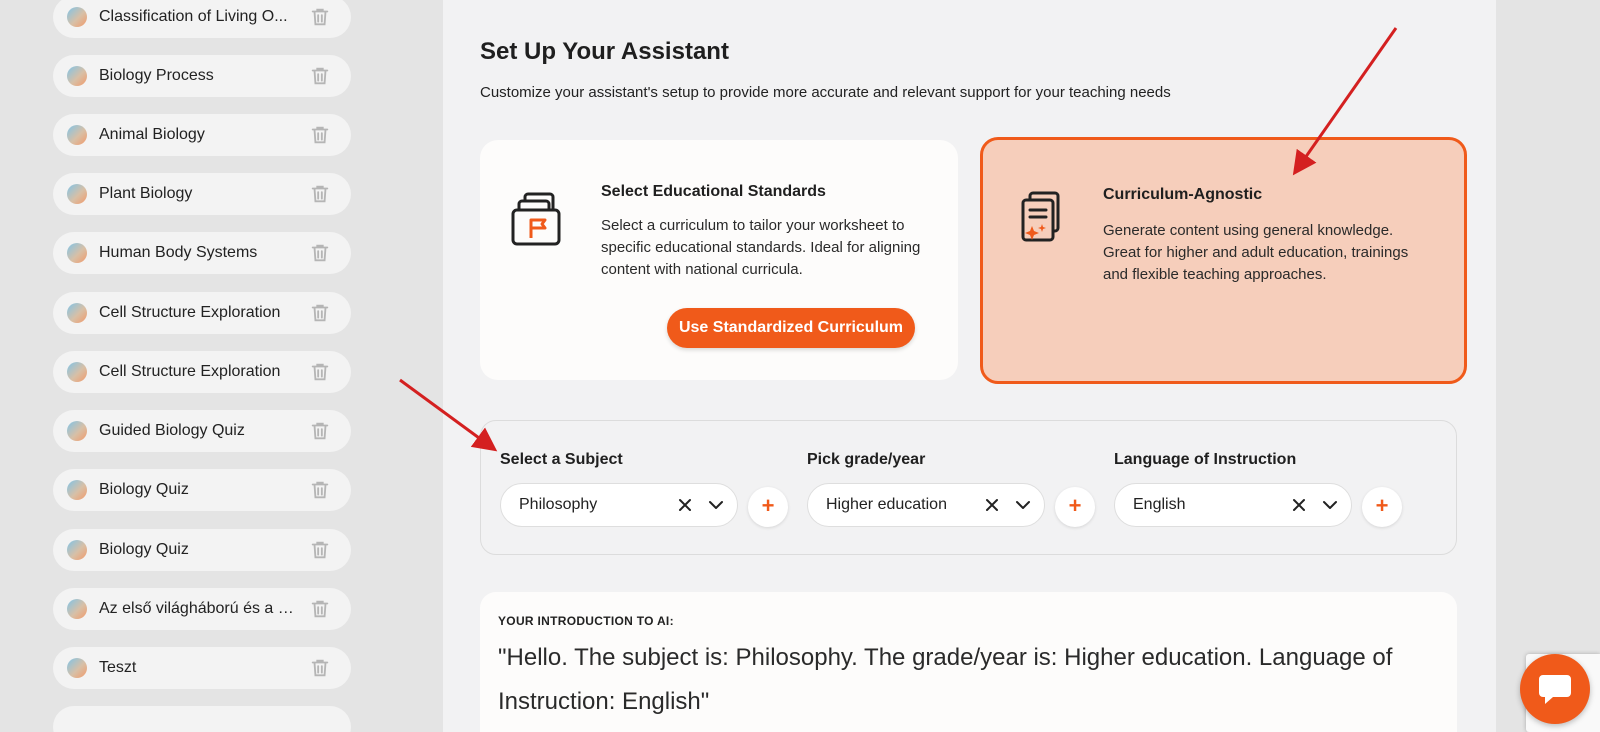  Describe the element at coordinates (178, 252) in the screenshot. I see `sidebar-item-label: Human Body Systems` at that location.